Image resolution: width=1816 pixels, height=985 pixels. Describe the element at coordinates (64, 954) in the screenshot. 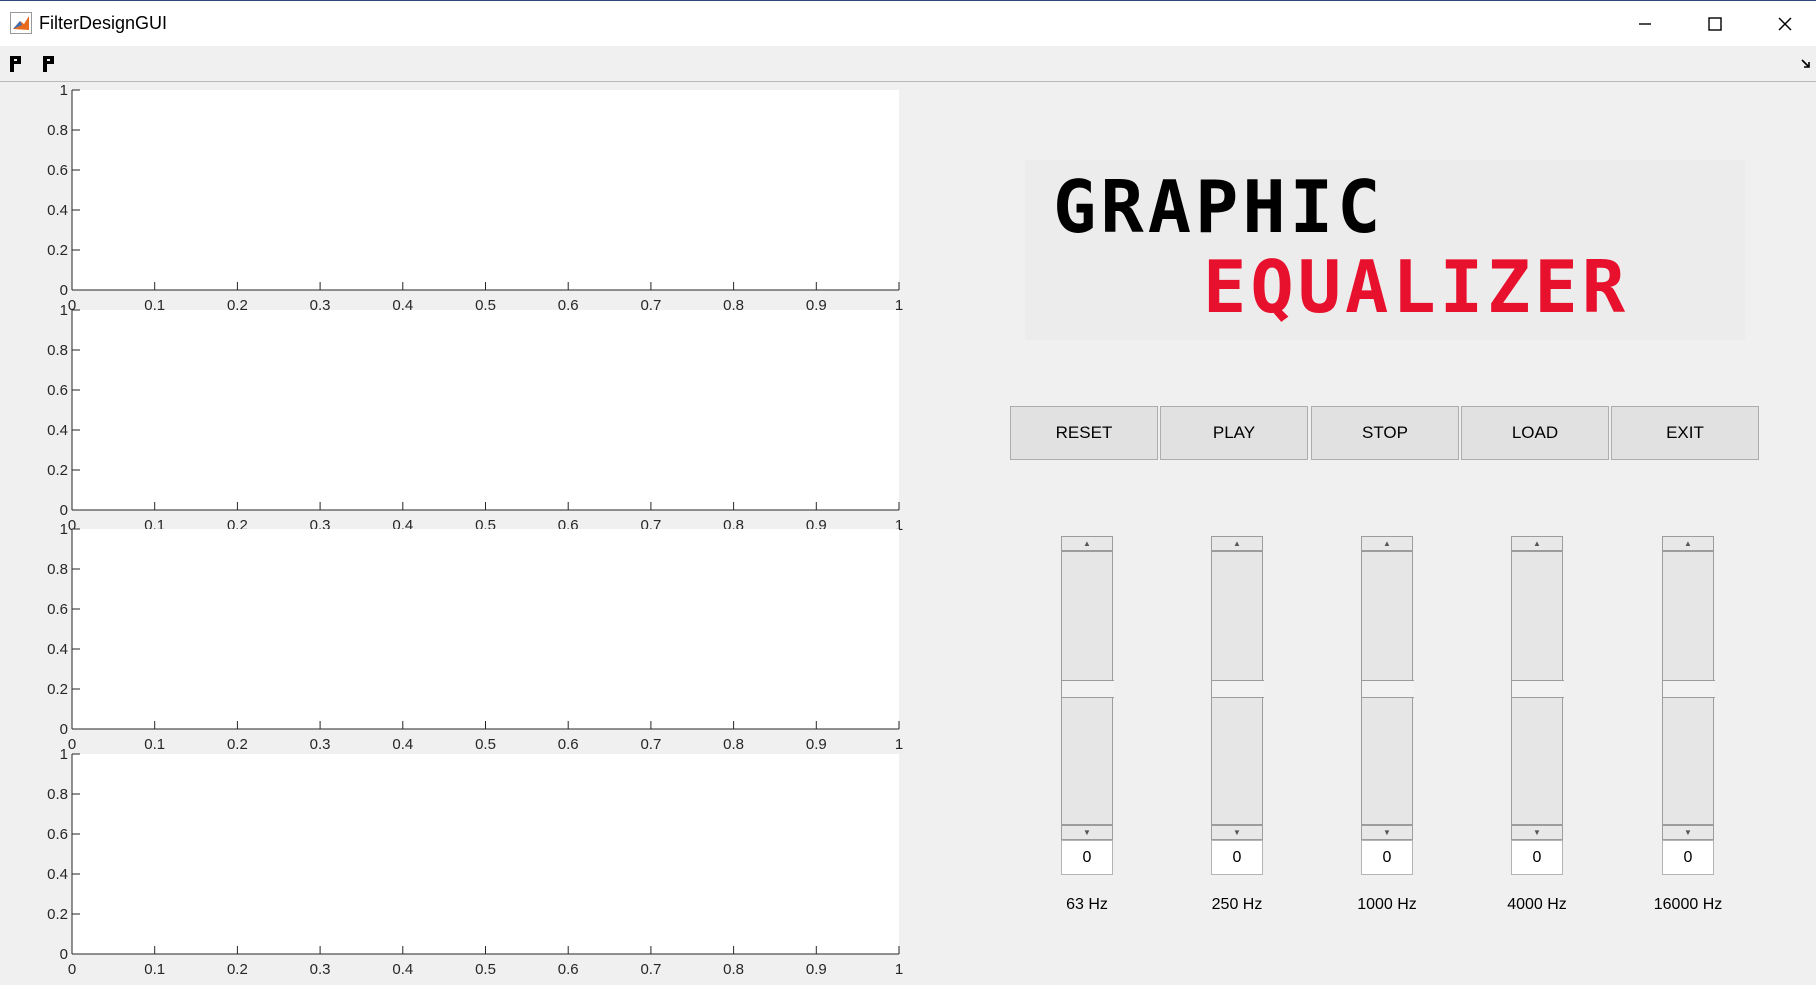

I see `axes-4-ytick-label: 0` at that location.